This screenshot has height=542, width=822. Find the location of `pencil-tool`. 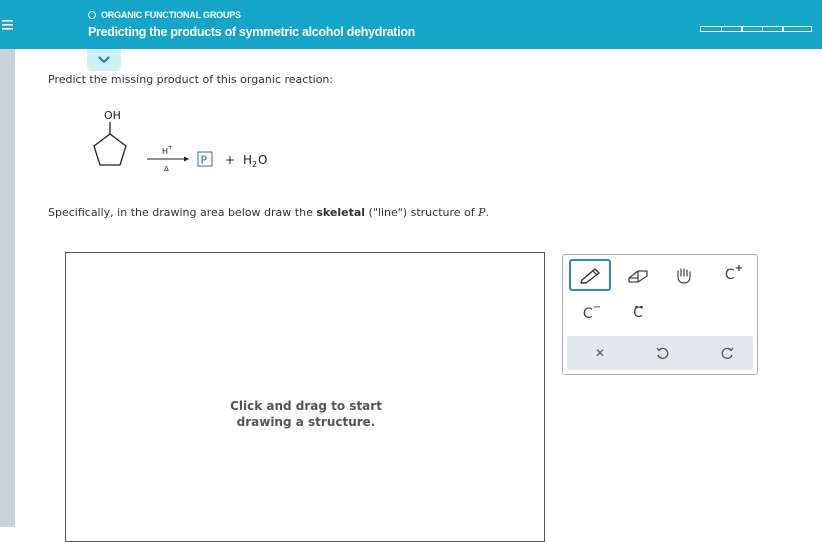

pencil-tool is located at coordinates (590, 275).